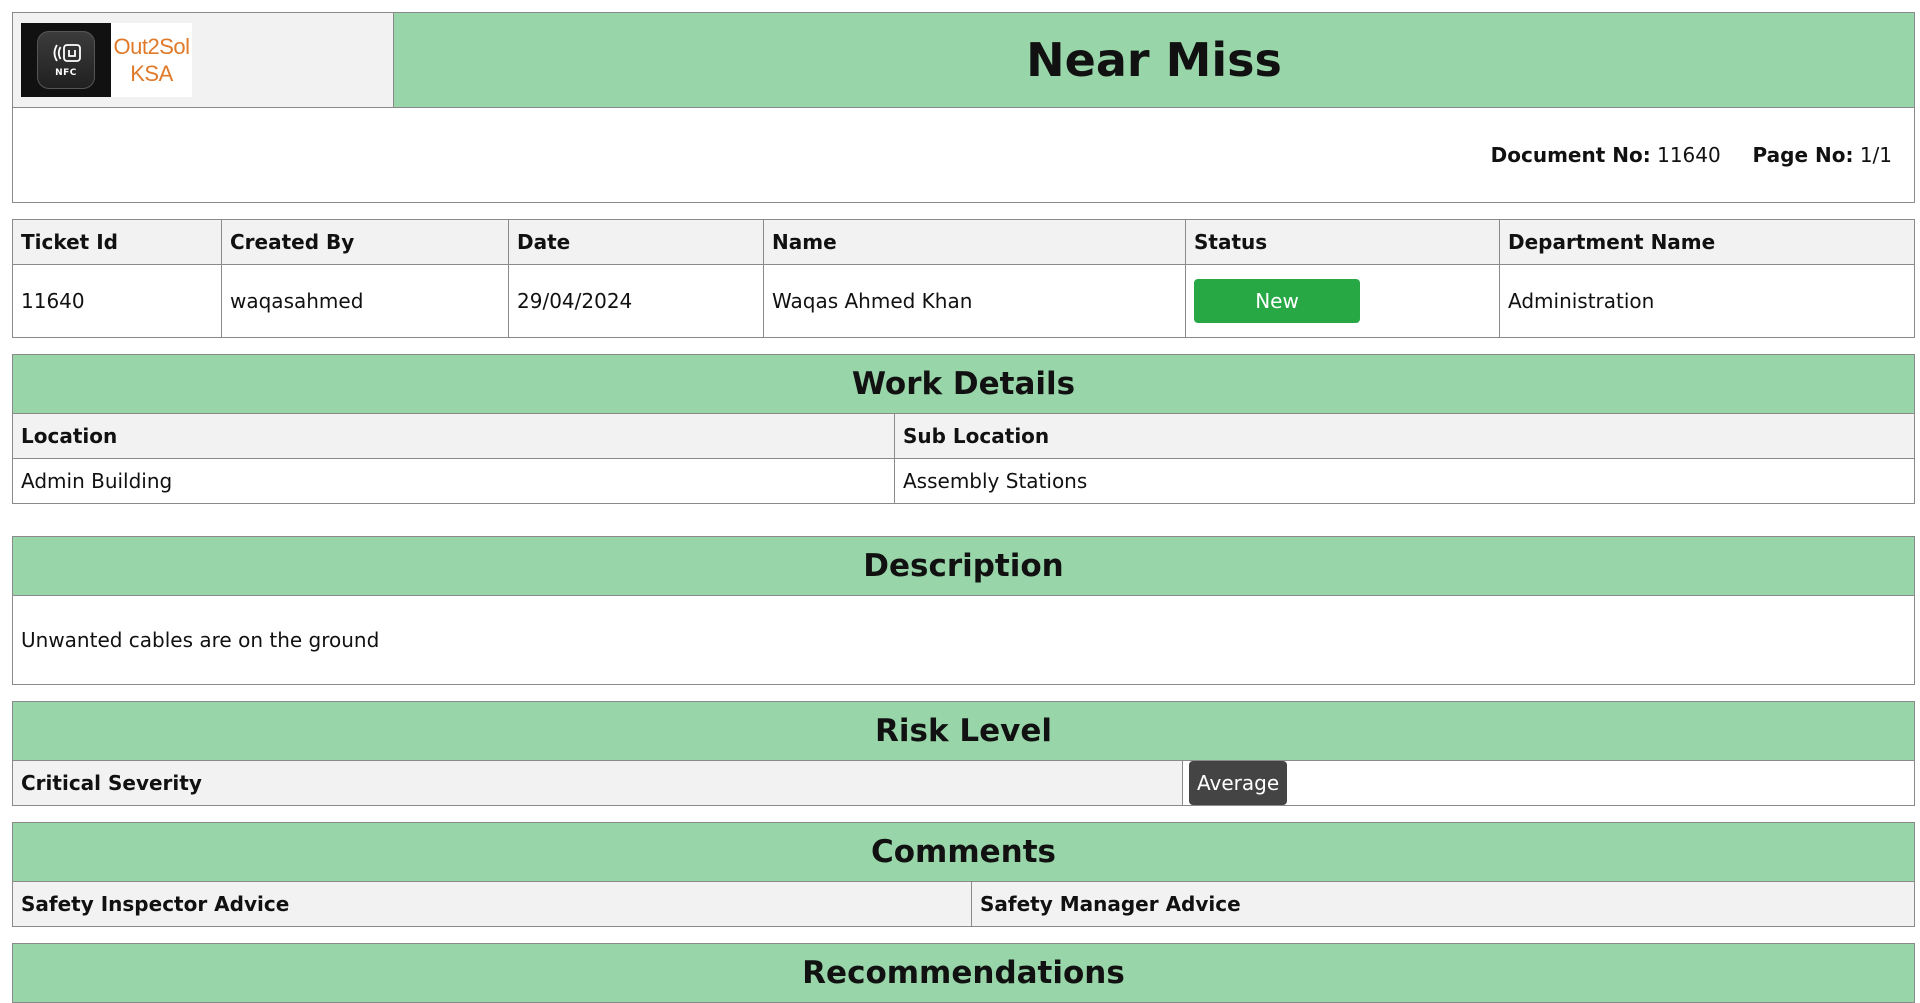 The height and width of the screenshot is (1003, 1920). What do you see at coordinates (151, 60) in the screenshot?
I see `logo-wordmark: Out2Sol KSA` at bounding box center [151, 60].